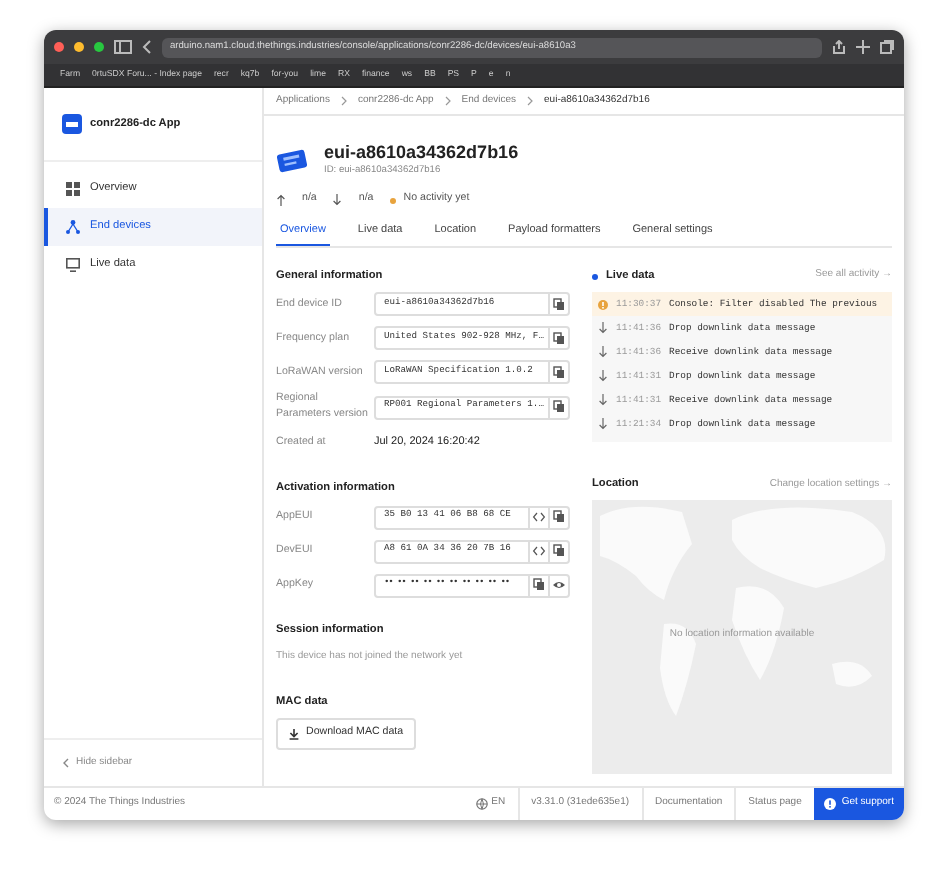 Image resolution: width=948 pixels, height=878 pixels. Describe the element at coordinates (887, 47) in the screenshot. I see `tabs-icon` at that location.